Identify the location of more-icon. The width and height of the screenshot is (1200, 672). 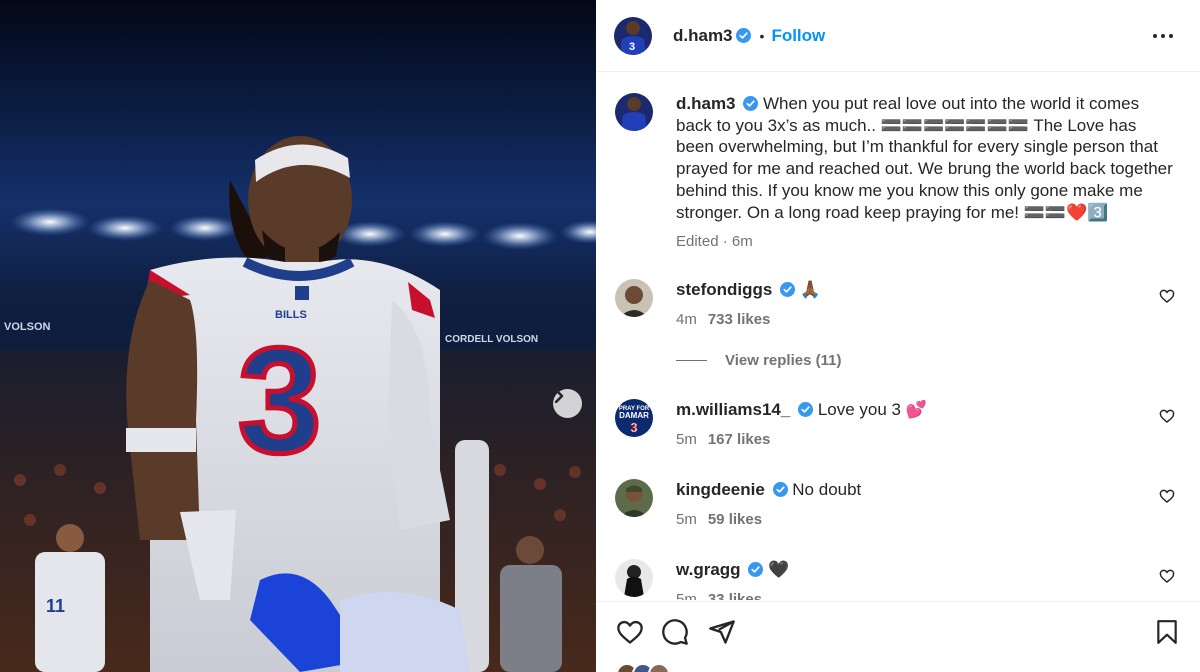
(1163, 36).